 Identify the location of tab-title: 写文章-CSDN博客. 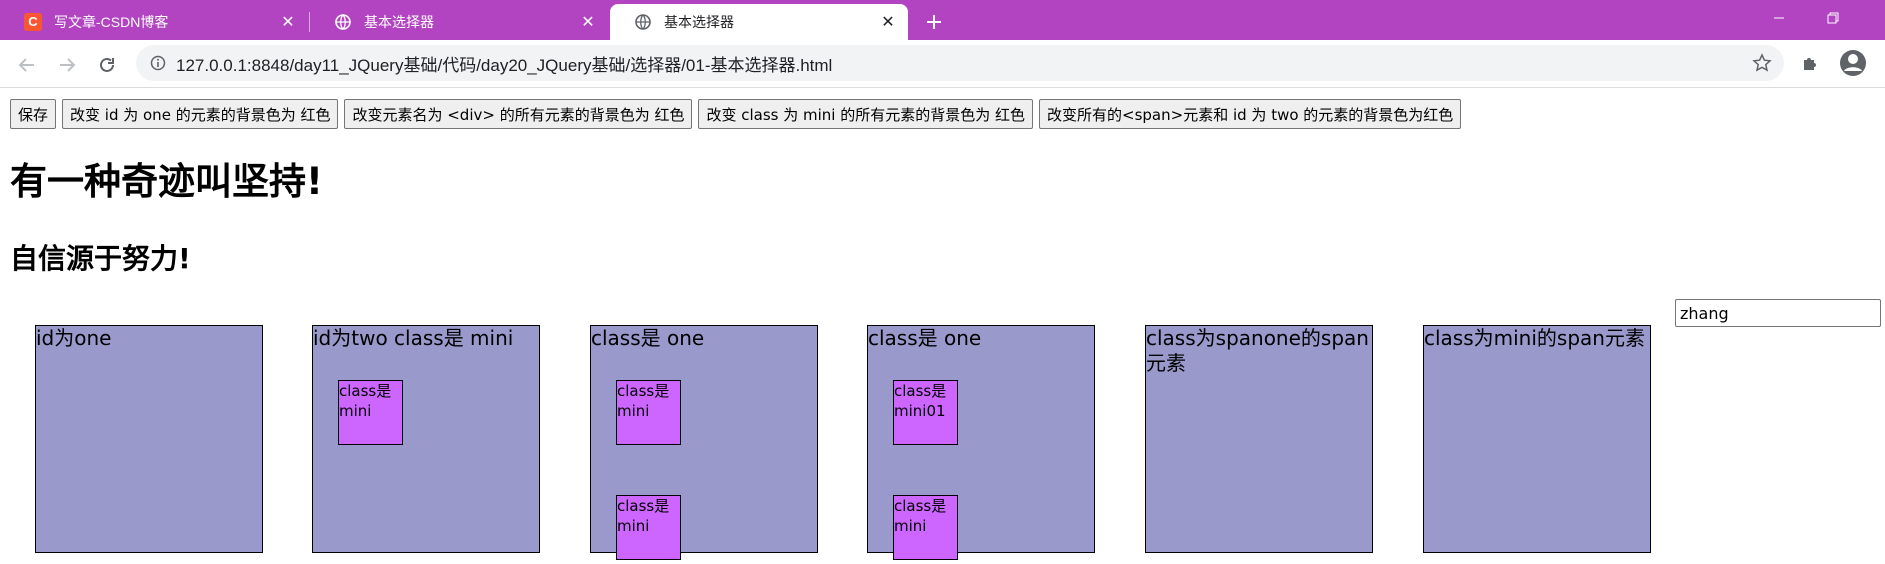
(111, 22).